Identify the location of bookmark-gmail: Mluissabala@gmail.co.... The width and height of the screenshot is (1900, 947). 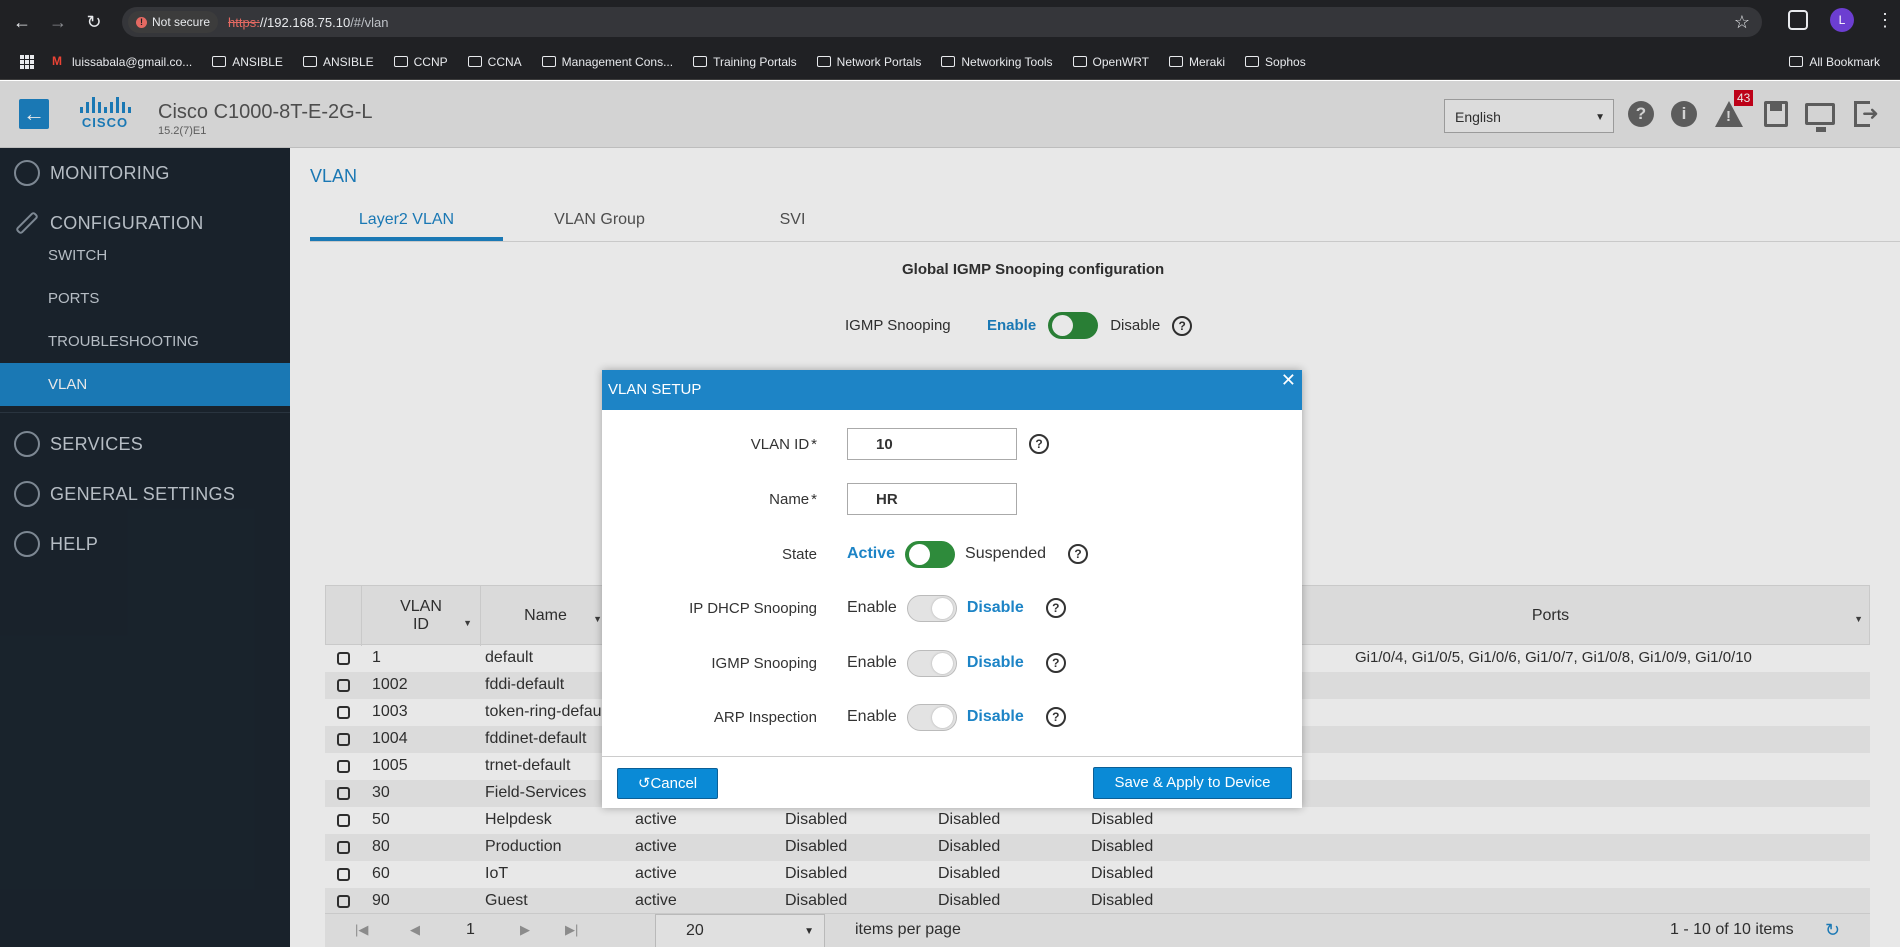
(122, 62).